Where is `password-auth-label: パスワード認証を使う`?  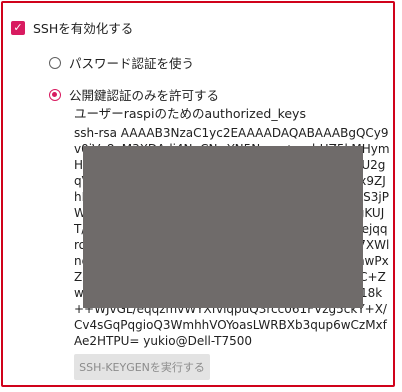
password-auth-label: パスワード認証を使う is located at coordinates (132, 63).